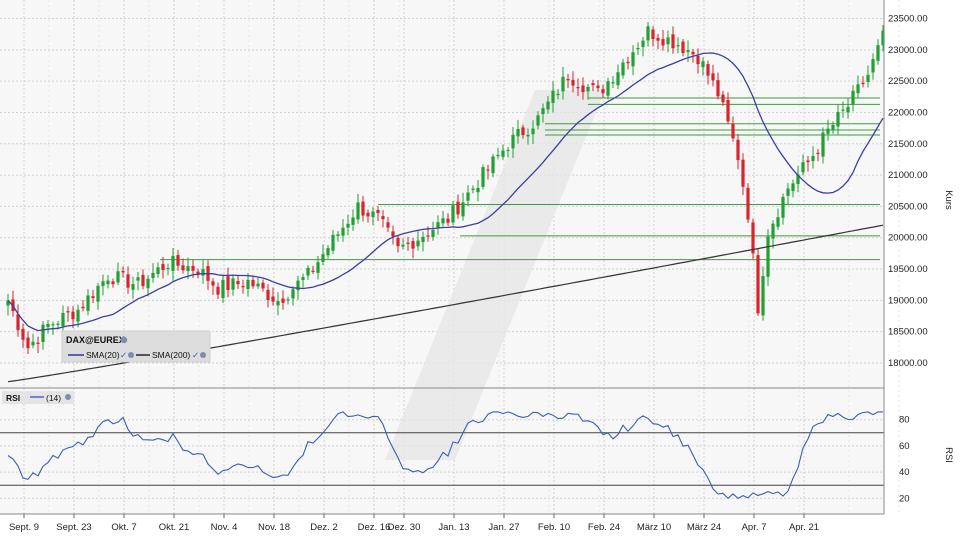 Image resolution: width=960 pixels, height=545 pixels. Describe the element at coordinates (374, 527) in the screenshot. I see `x-tick-label: Dez. 16` at that location.